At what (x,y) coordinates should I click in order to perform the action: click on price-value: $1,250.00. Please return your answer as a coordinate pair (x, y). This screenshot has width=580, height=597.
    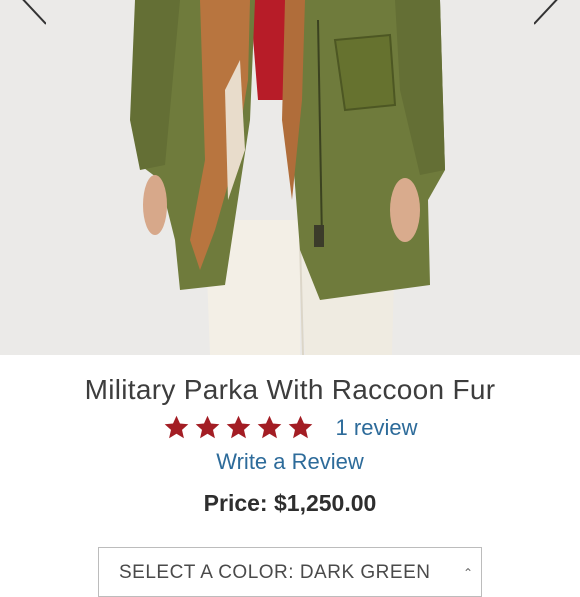
    Looking at the image, I should click on (325, 503).